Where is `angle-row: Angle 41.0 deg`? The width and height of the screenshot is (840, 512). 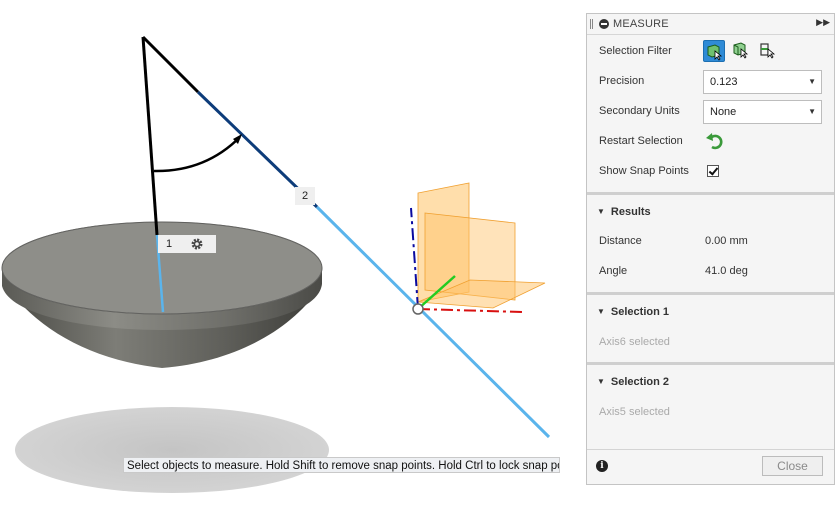
angle-row: Angle 41.0 deg is located at coordinates (710, 272).